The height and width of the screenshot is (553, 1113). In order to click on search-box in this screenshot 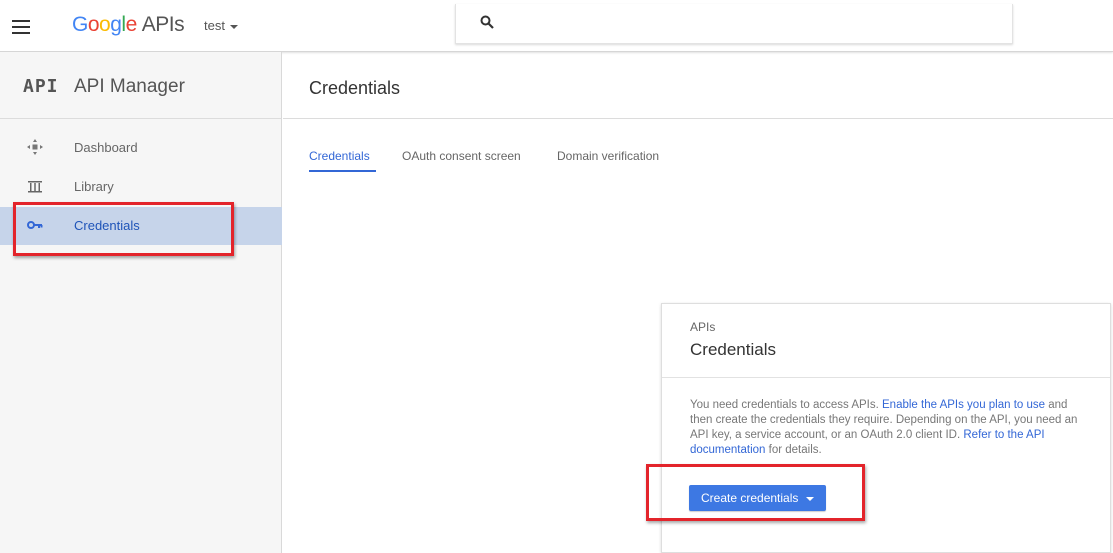, I will do `click(734, 24)`.